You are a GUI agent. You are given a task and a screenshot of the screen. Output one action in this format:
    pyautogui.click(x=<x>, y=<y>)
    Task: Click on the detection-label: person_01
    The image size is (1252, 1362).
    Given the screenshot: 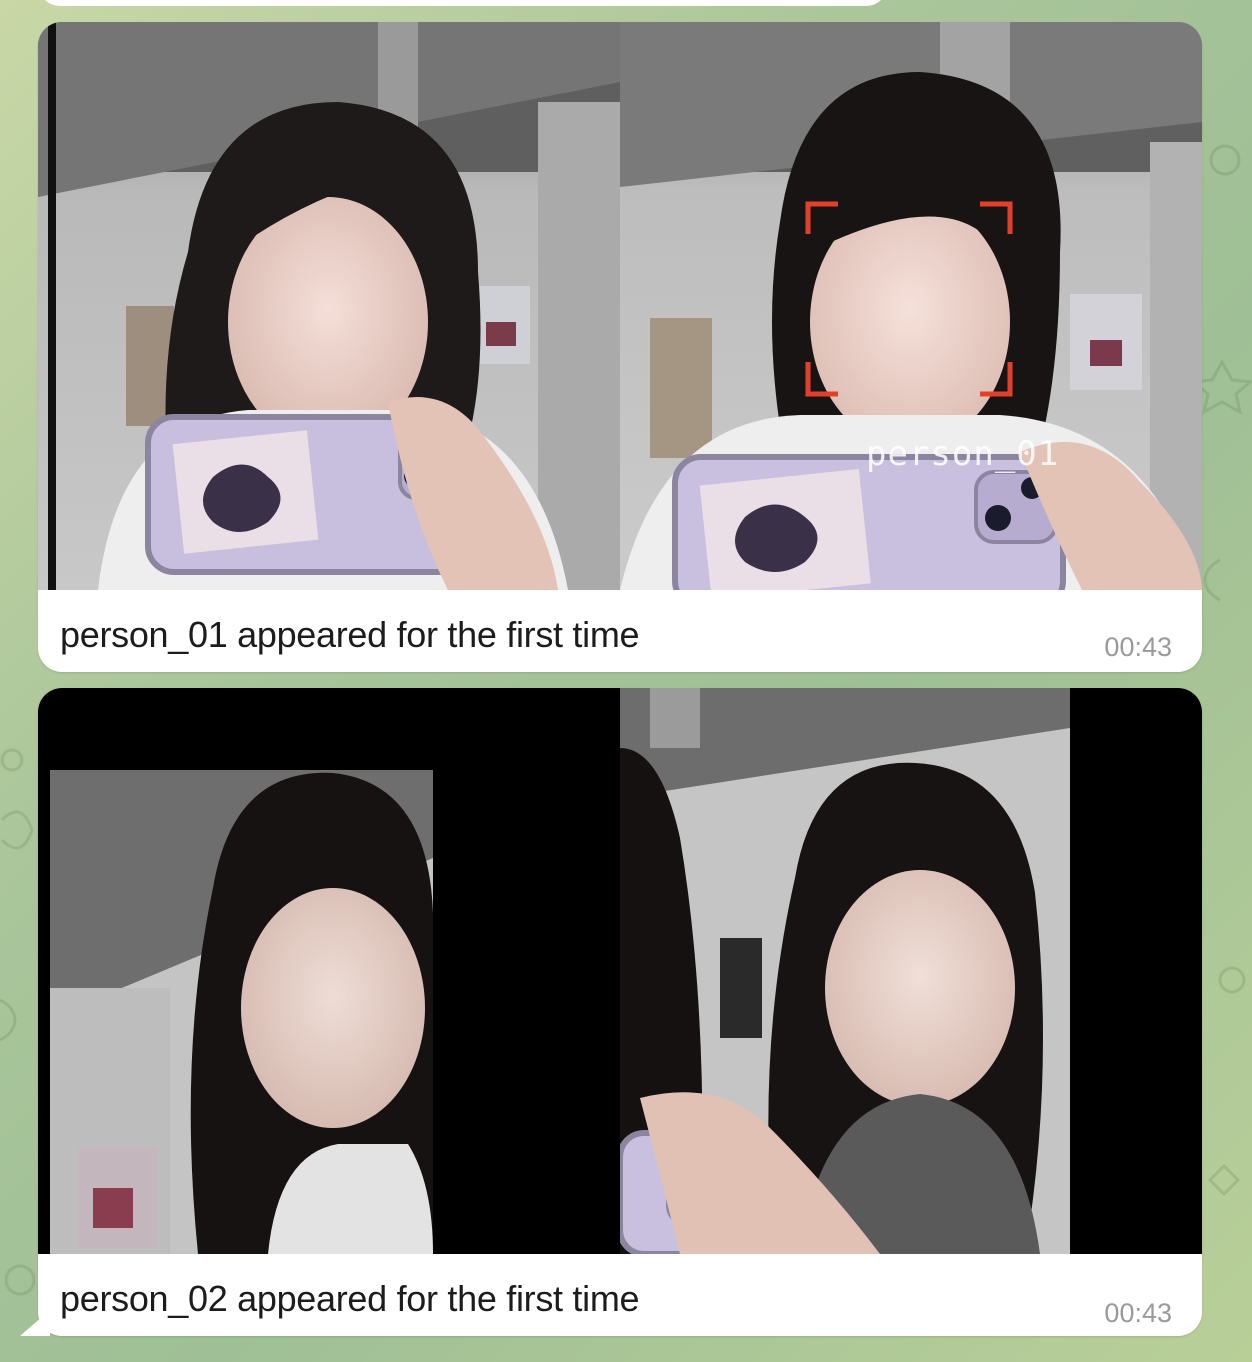 What is the action you would take?
    pyautogui.click(x=963, y=454)
    